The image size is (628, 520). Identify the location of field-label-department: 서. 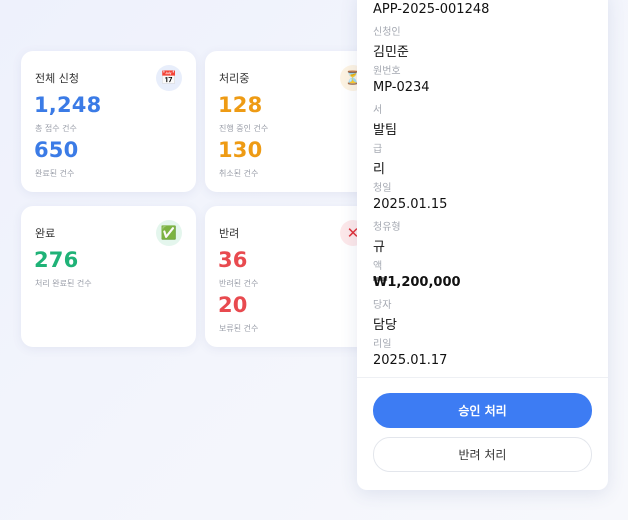
(378, 110).